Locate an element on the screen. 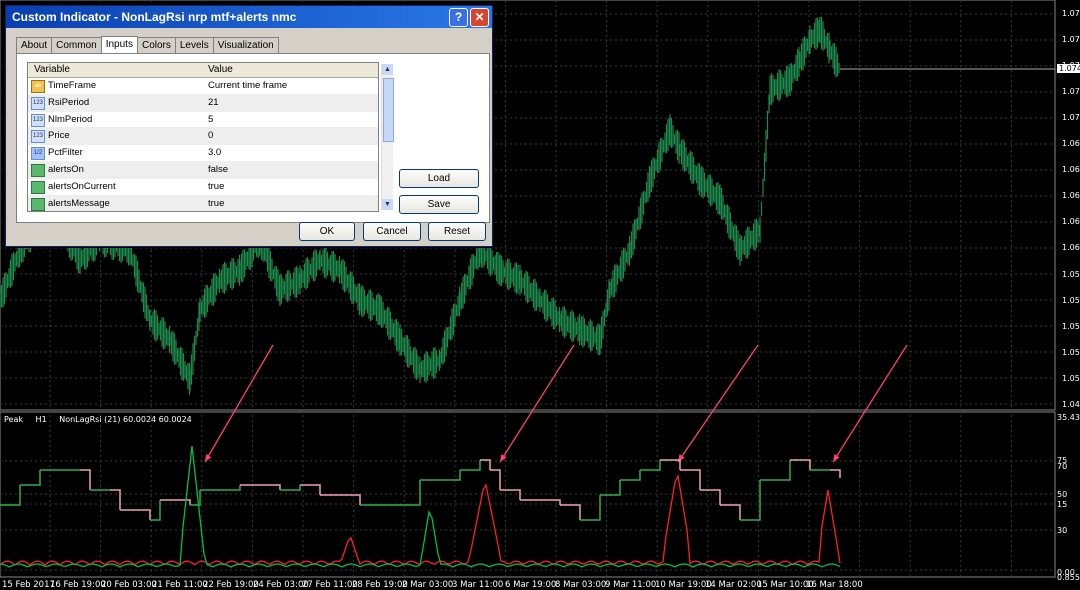 This screenshot has width=1080, height=590. table-row: 123 Price 0 is located at coordinates (203, 137).